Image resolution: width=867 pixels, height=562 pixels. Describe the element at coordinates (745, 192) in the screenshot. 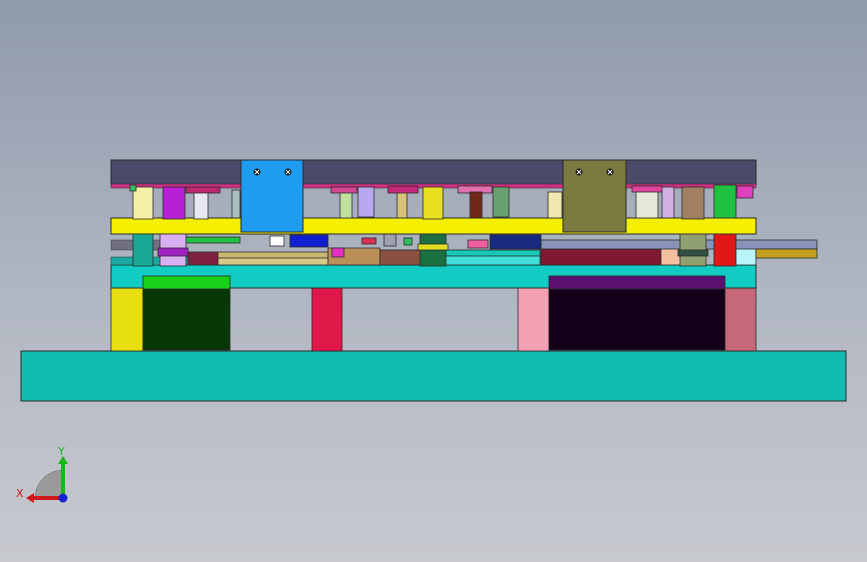

I see `cap-magenta-right` at that location.